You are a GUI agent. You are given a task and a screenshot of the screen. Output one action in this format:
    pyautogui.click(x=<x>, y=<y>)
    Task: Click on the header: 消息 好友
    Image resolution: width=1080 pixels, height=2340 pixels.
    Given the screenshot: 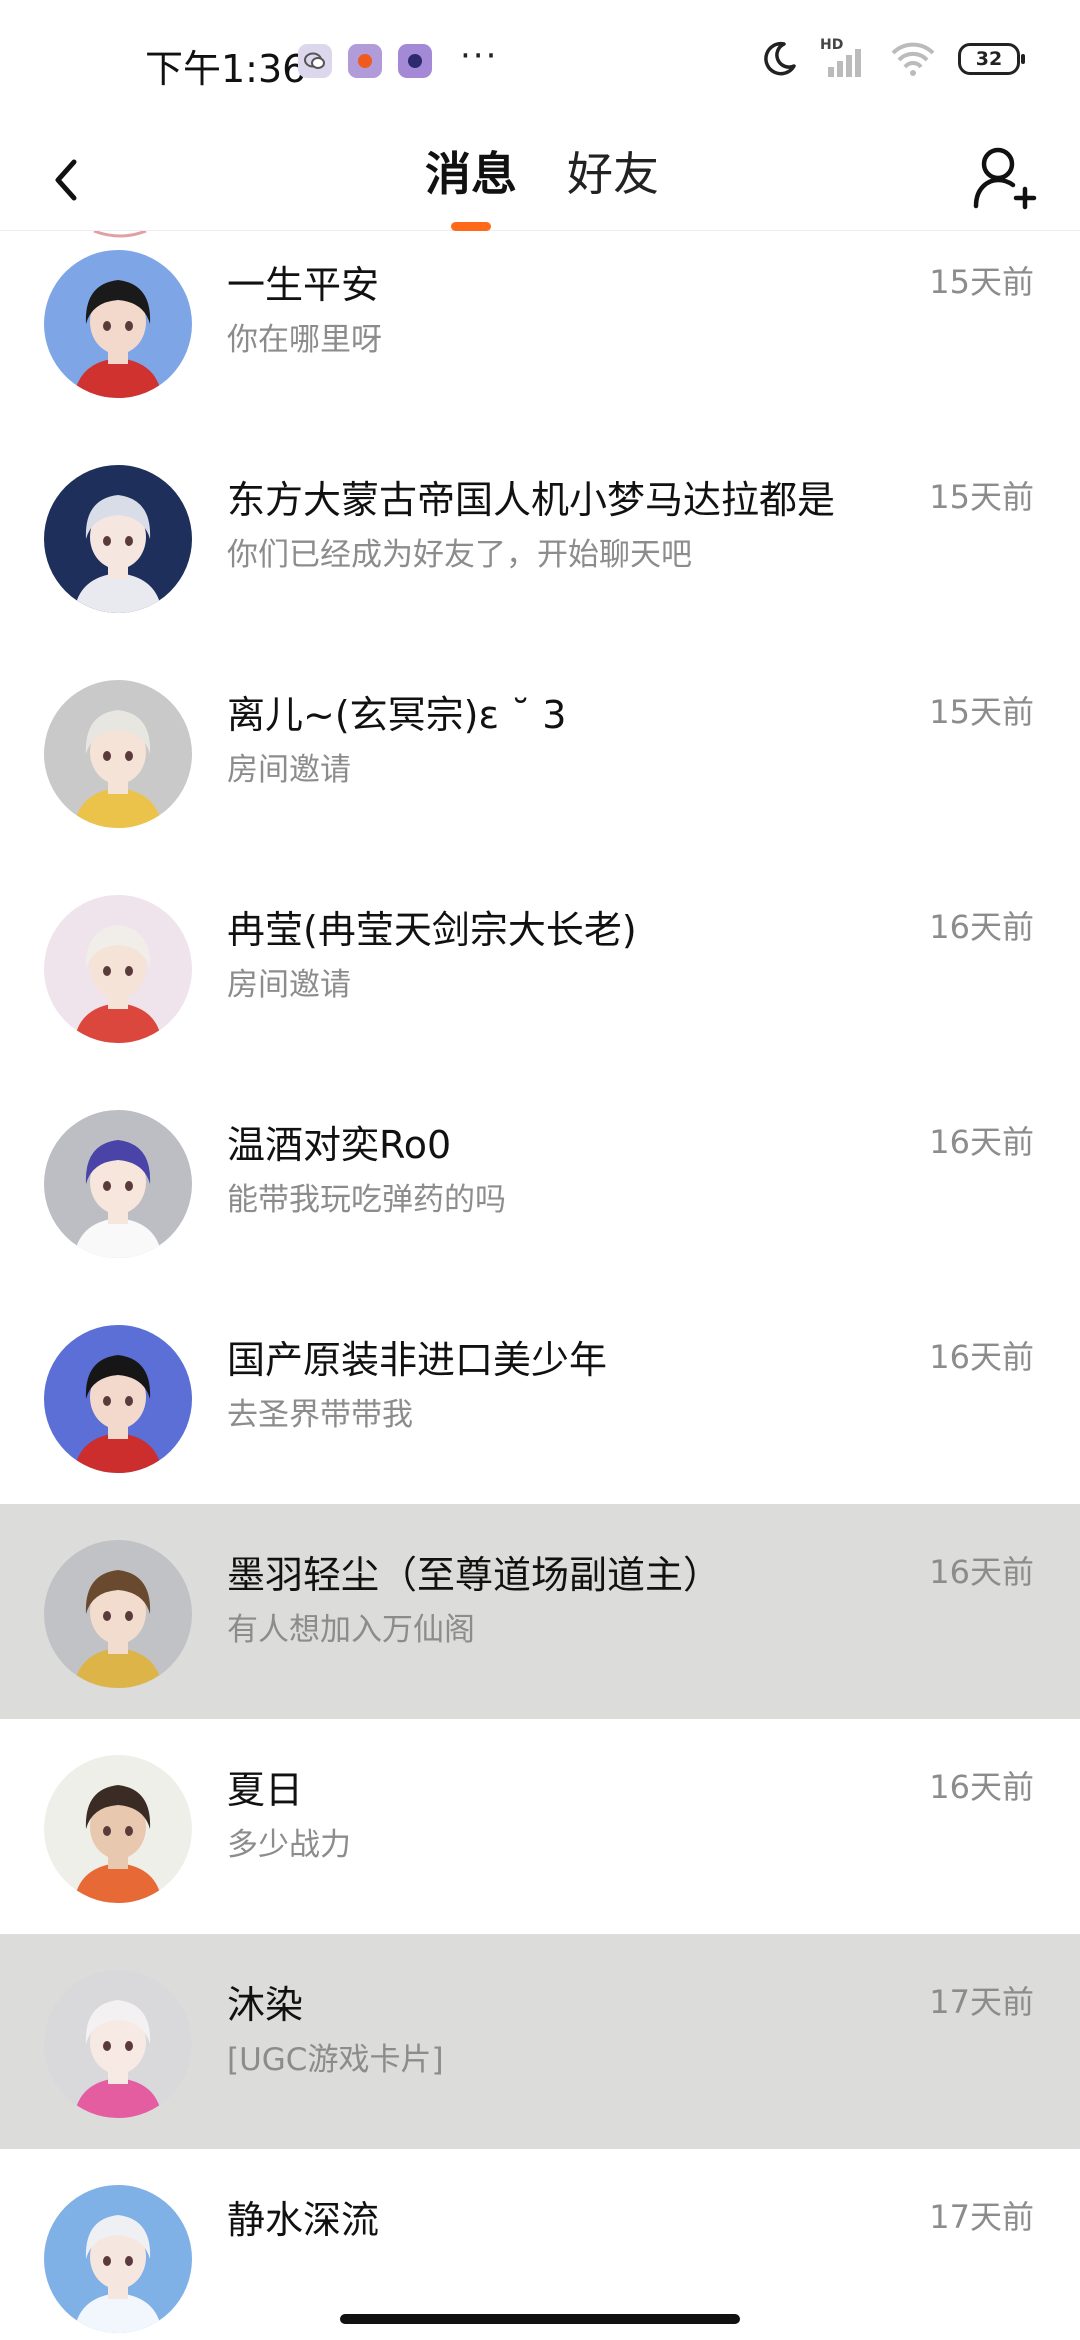 What is the action you would take?
    pyautogui.click(x=540, y=180)
    